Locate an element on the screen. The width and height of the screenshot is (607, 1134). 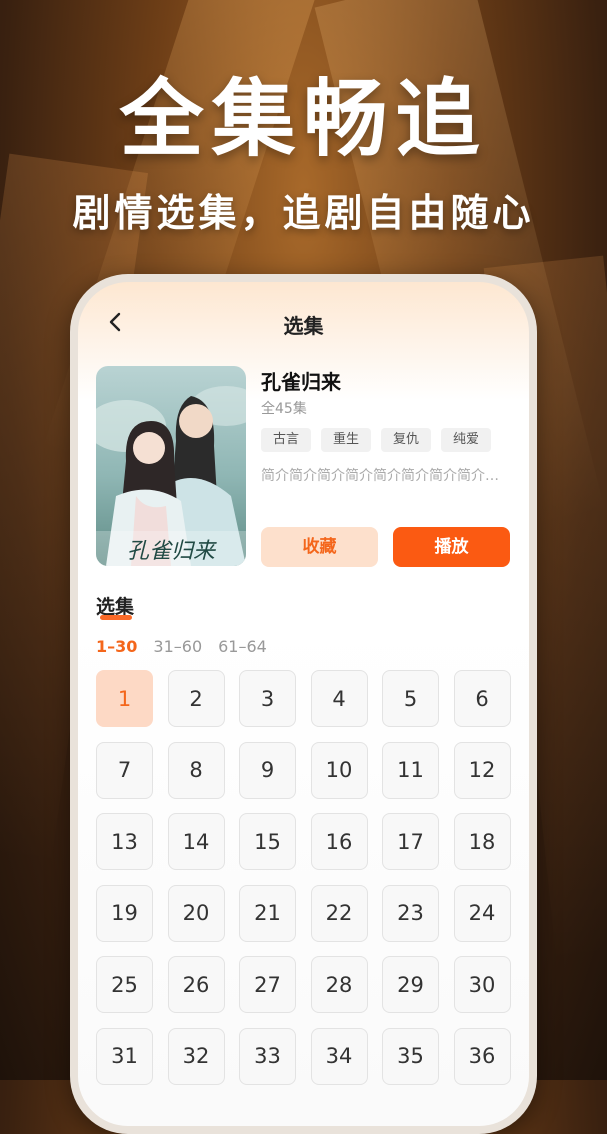
episode-button: 6 is located at coordinates (482, 698).